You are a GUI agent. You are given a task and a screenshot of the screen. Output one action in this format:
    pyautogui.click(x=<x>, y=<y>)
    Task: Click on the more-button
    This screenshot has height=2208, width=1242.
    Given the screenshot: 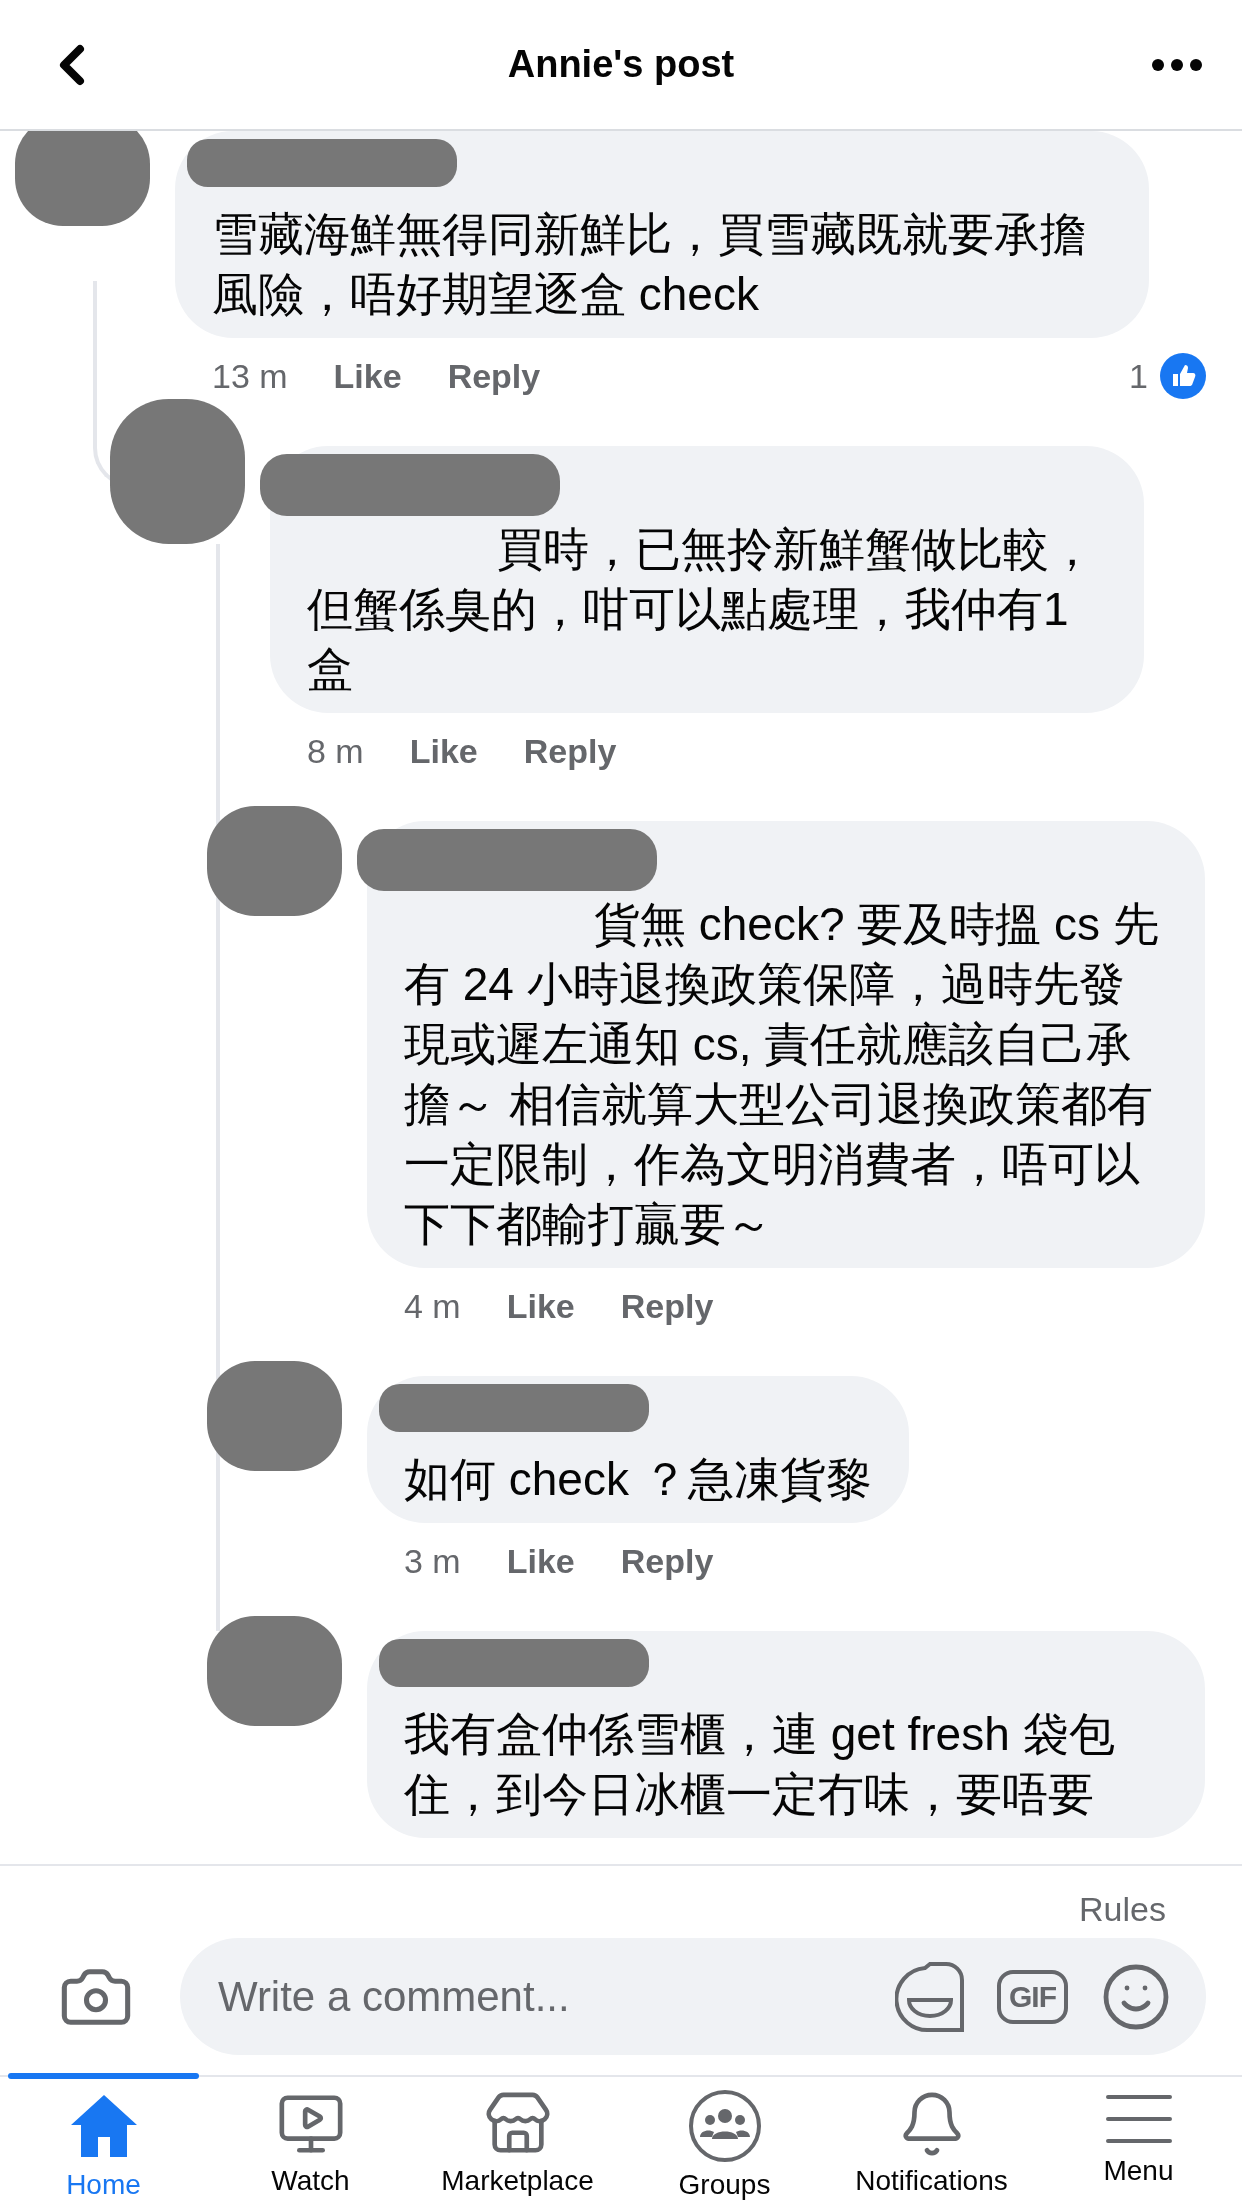 What is the action you would take?
    pyautogui.click(x=1177, y=64)
    